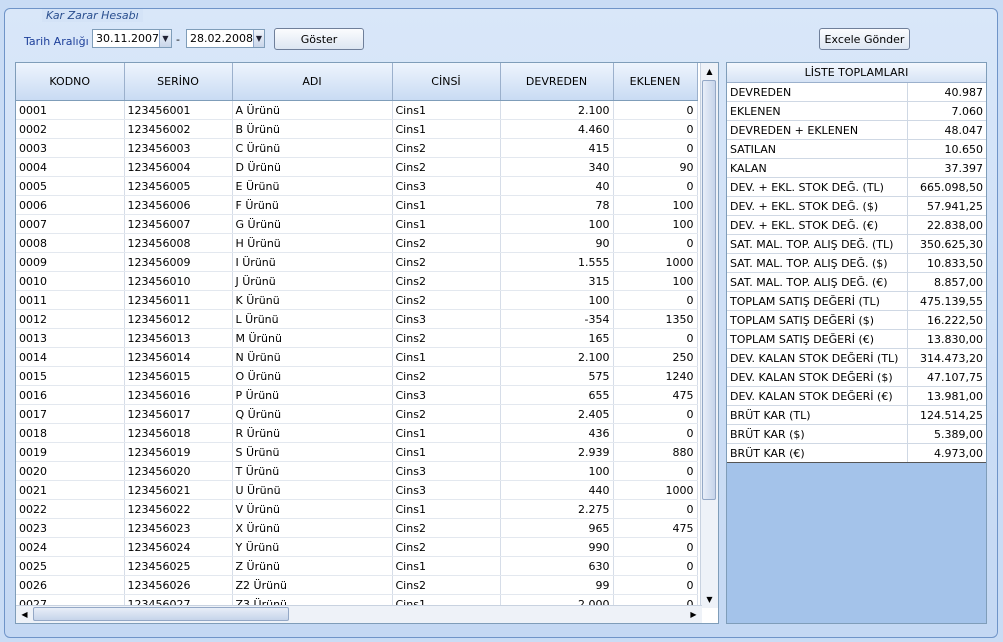  Describe the element at coordinates (557, 547) in the screenshot. I see `table-cell: 990` at that location.